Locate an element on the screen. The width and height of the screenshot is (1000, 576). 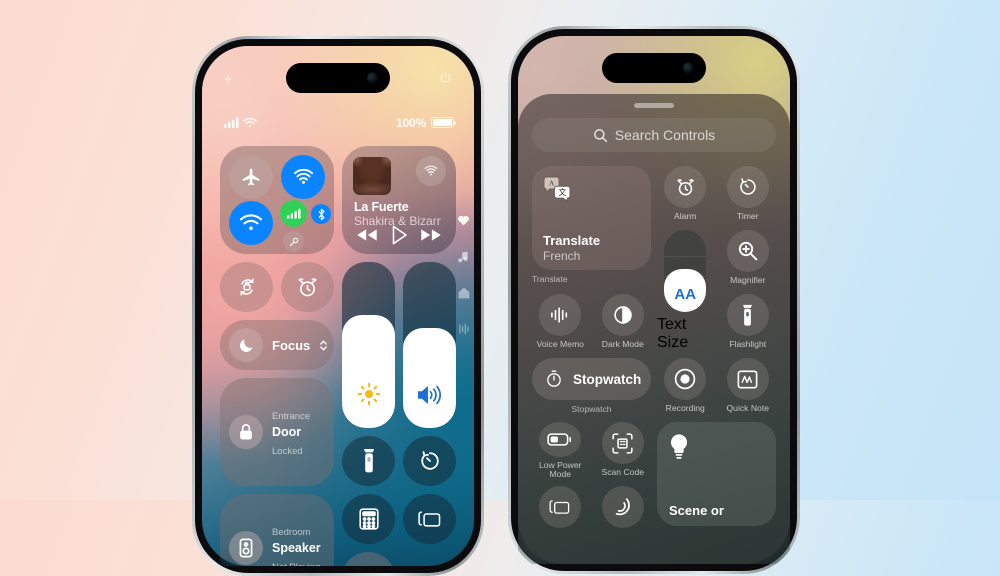
transport-controls is located at coordinates (399, 235).